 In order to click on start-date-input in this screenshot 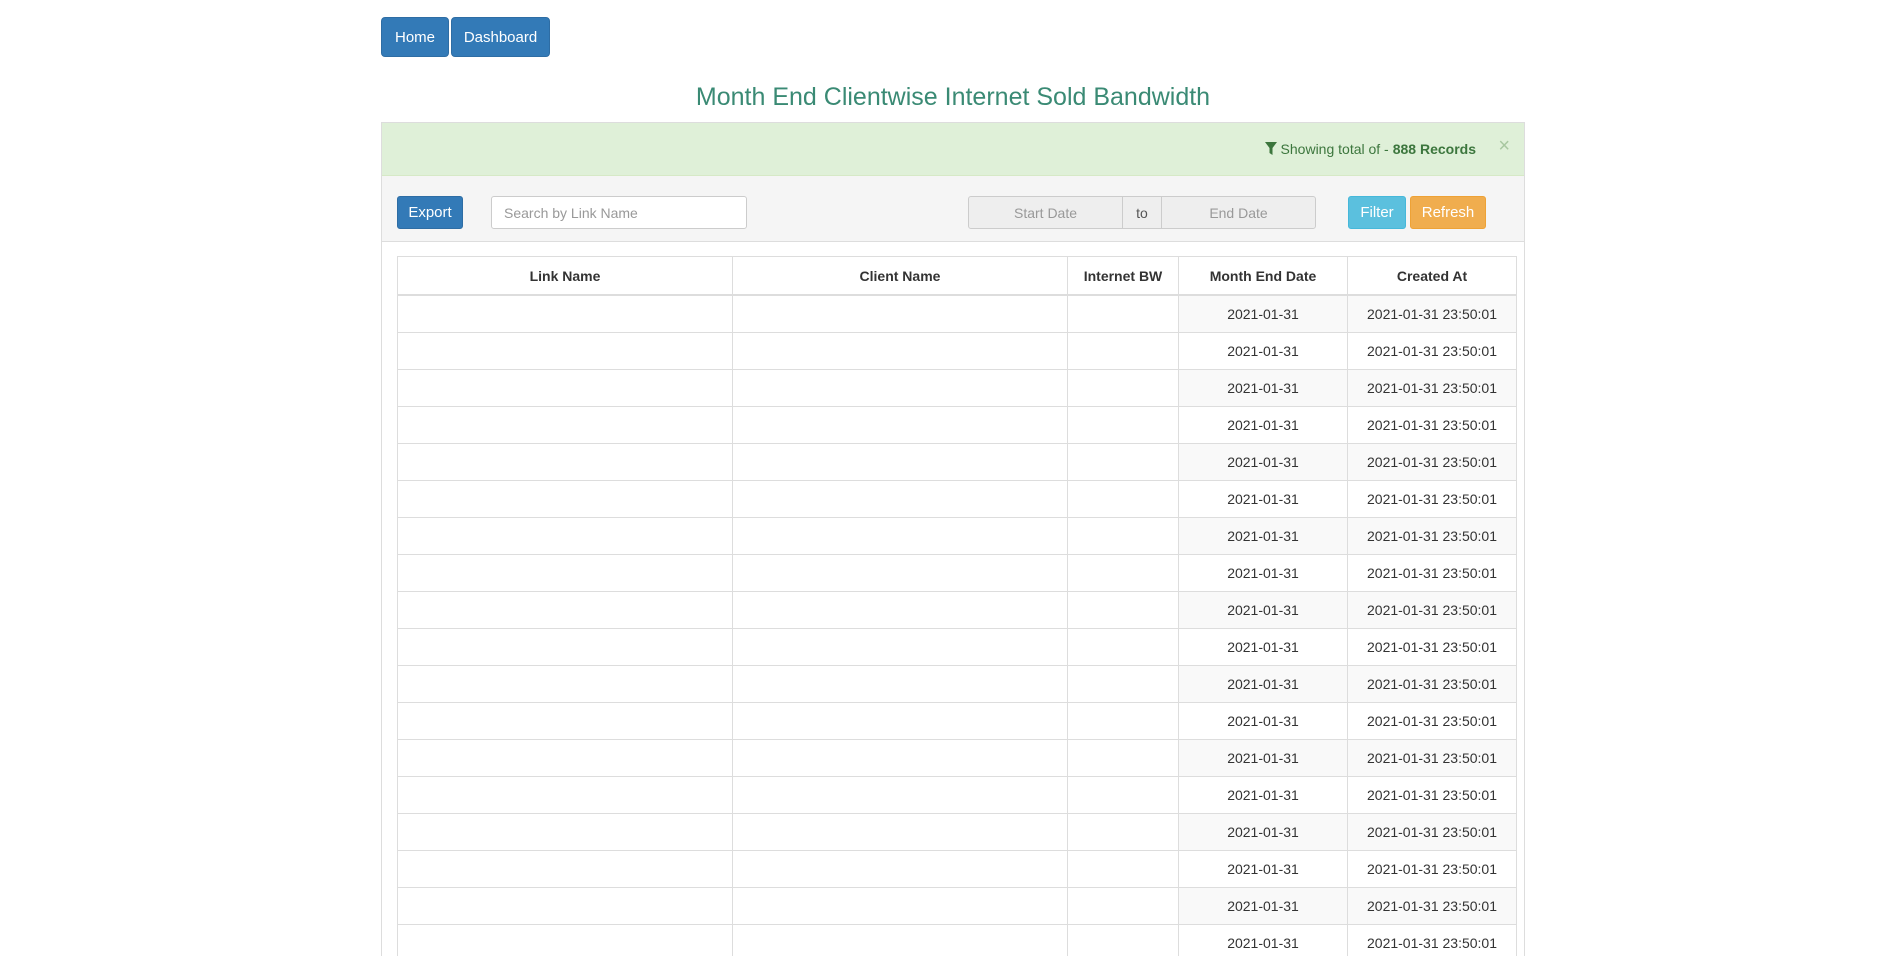, I will do `click(1045, 212)`.